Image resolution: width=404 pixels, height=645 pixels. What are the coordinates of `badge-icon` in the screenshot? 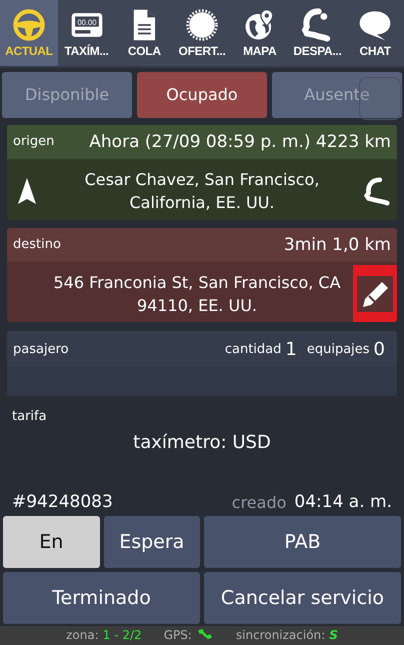 It's located at (202, 25).